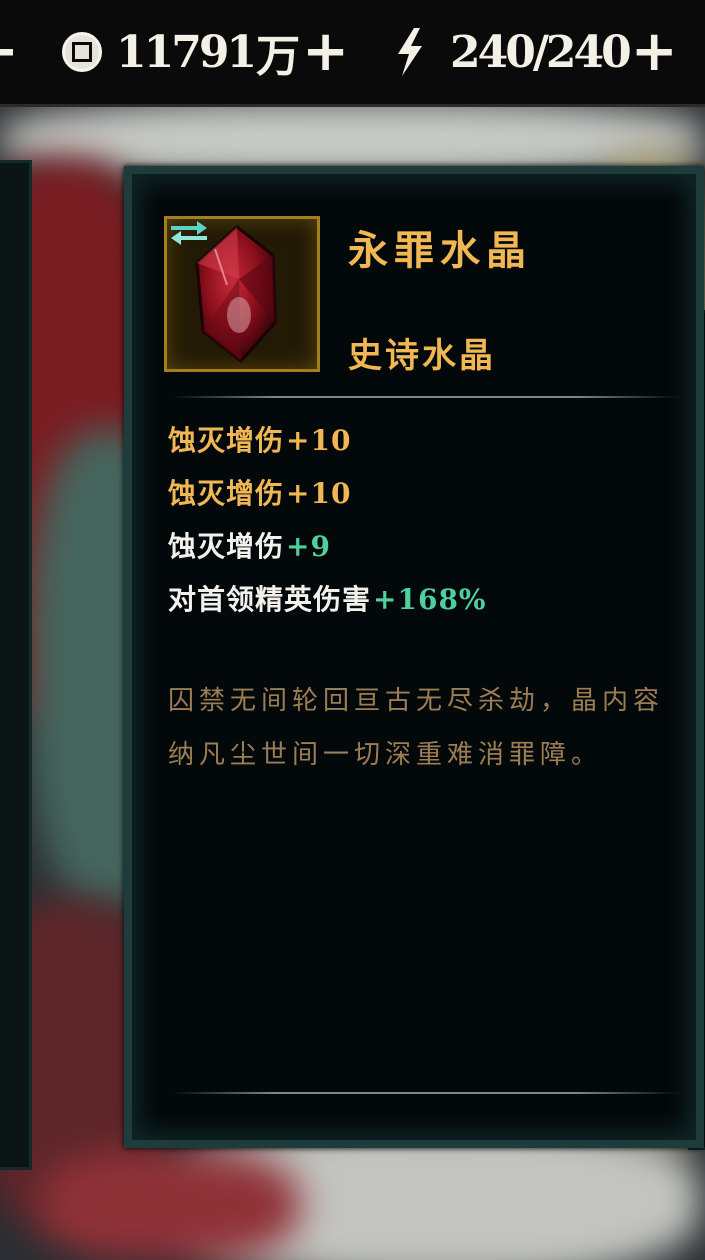 The image size is (705, 1260). I want to click on item-name: 永罪水晶, so click(440, 250).